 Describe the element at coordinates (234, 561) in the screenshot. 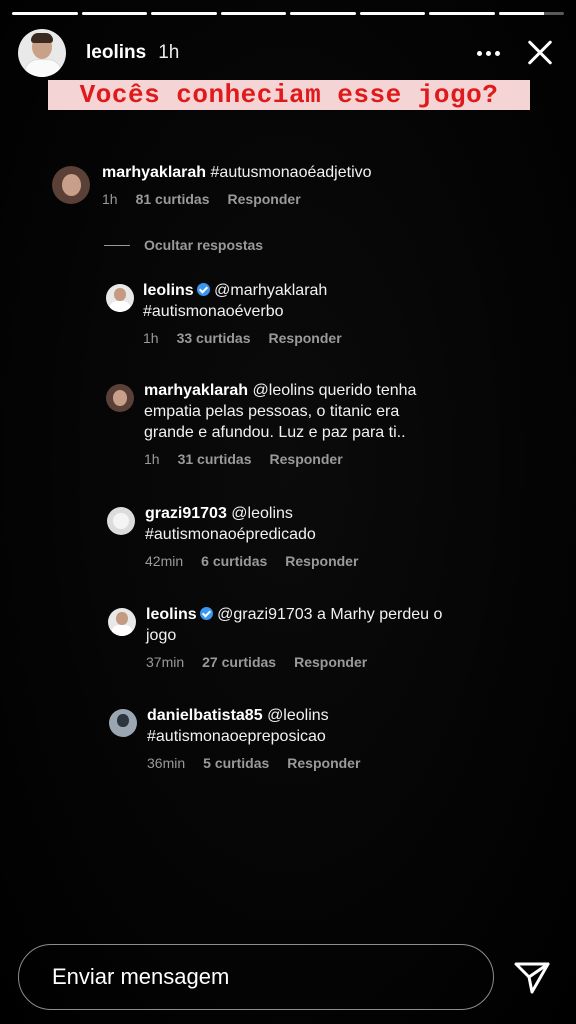

I see `comment-likes: 6 curtidas` at that location.